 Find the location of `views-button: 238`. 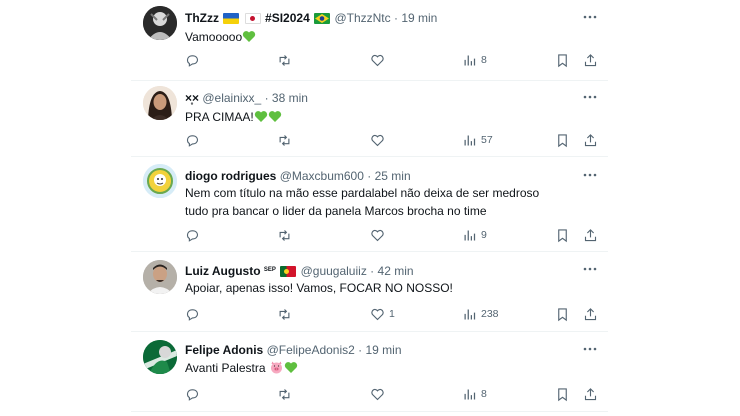

views-button: 238 is located at coordinates (480, 314).